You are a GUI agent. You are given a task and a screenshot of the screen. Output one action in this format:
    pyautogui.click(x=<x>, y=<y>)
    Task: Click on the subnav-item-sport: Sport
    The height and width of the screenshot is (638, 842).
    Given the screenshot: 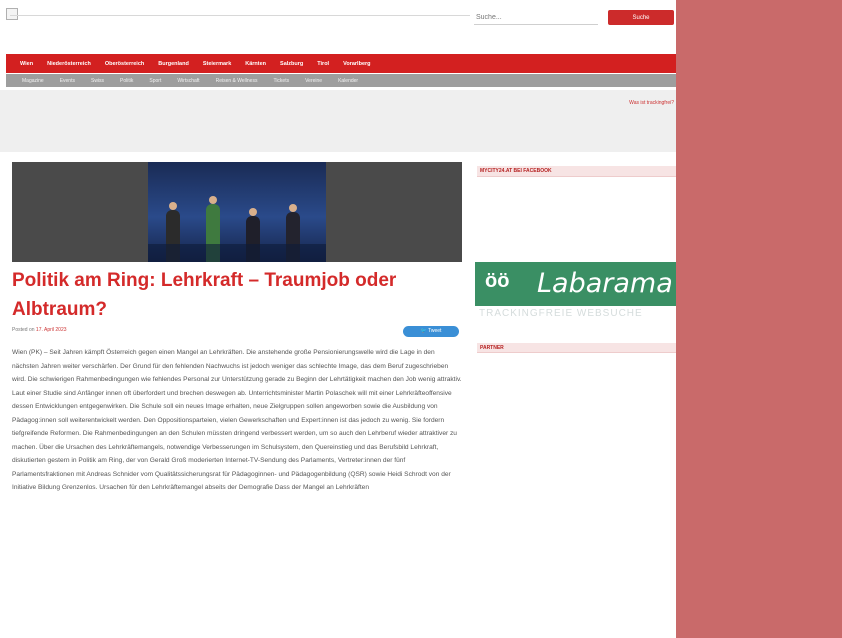 What is the action you would take?
    pyautogui.click(x=155, y=81)
    